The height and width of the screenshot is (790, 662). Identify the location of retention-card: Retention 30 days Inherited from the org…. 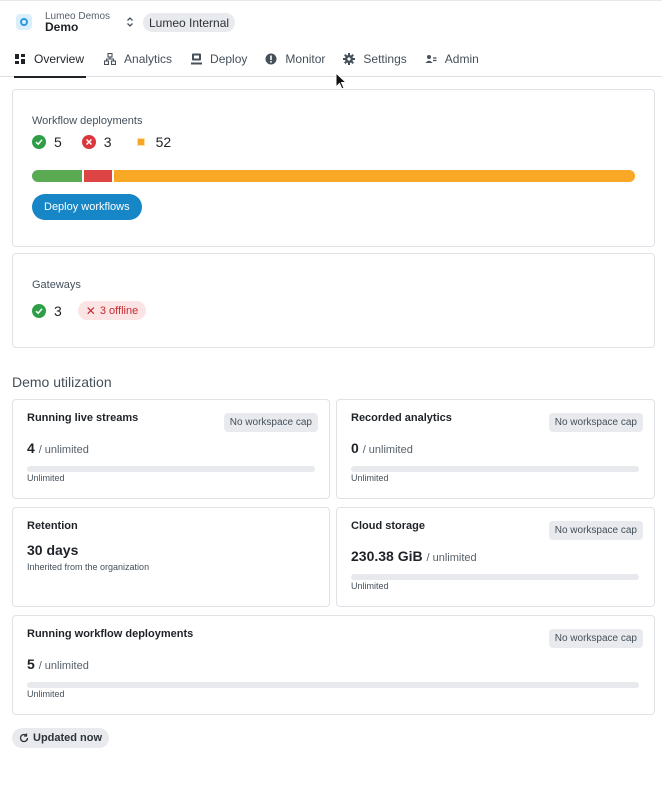
(171, 557).